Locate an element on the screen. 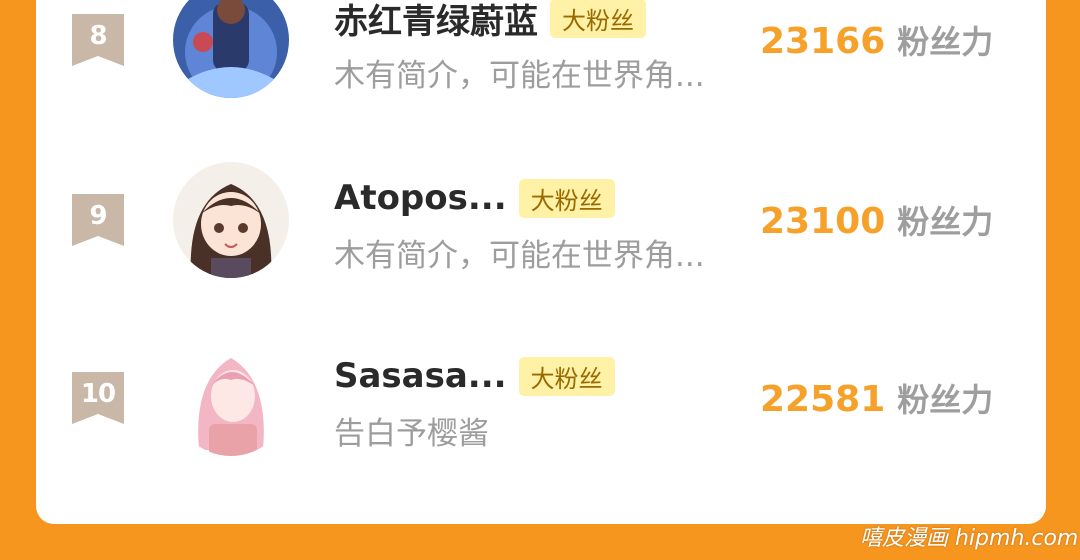  fan-score: 23166 粉丝力 is located at coordinates (876, 40).